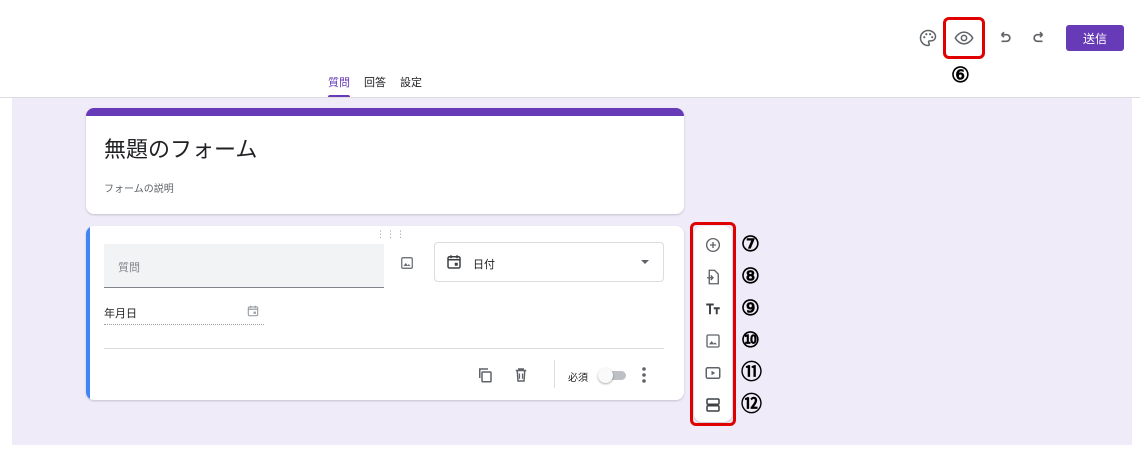  What do you see at coordinates (129, 267) in the screenshot?
I see `question-placeholder: 質問` at bounding box center [129, 267].